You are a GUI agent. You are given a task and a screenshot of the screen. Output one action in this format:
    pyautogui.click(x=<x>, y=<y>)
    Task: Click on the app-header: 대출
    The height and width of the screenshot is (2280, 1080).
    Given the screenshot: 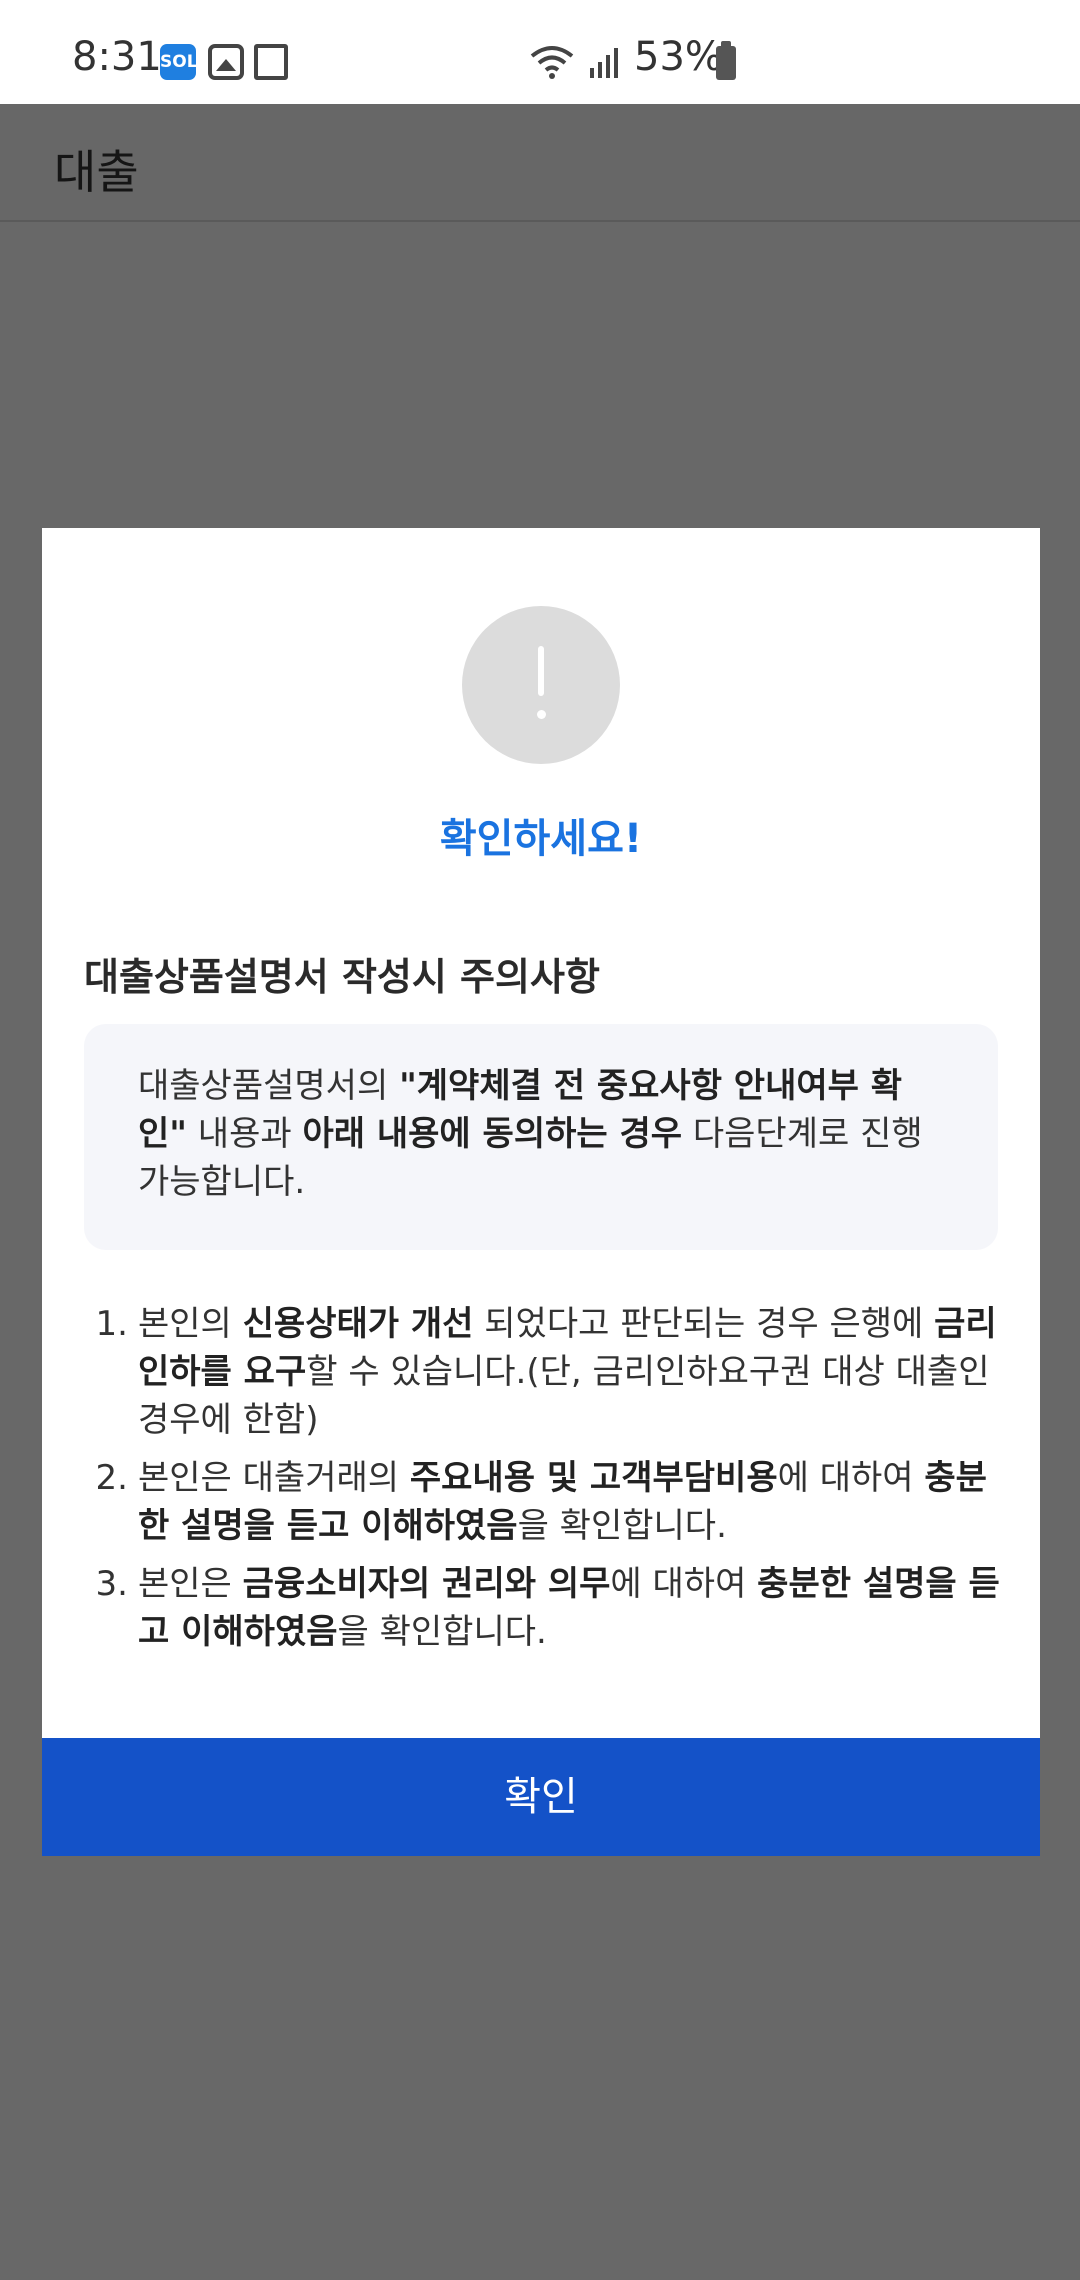 What is the action you would take?
    pyautogui.click(x=540, y=163)
    